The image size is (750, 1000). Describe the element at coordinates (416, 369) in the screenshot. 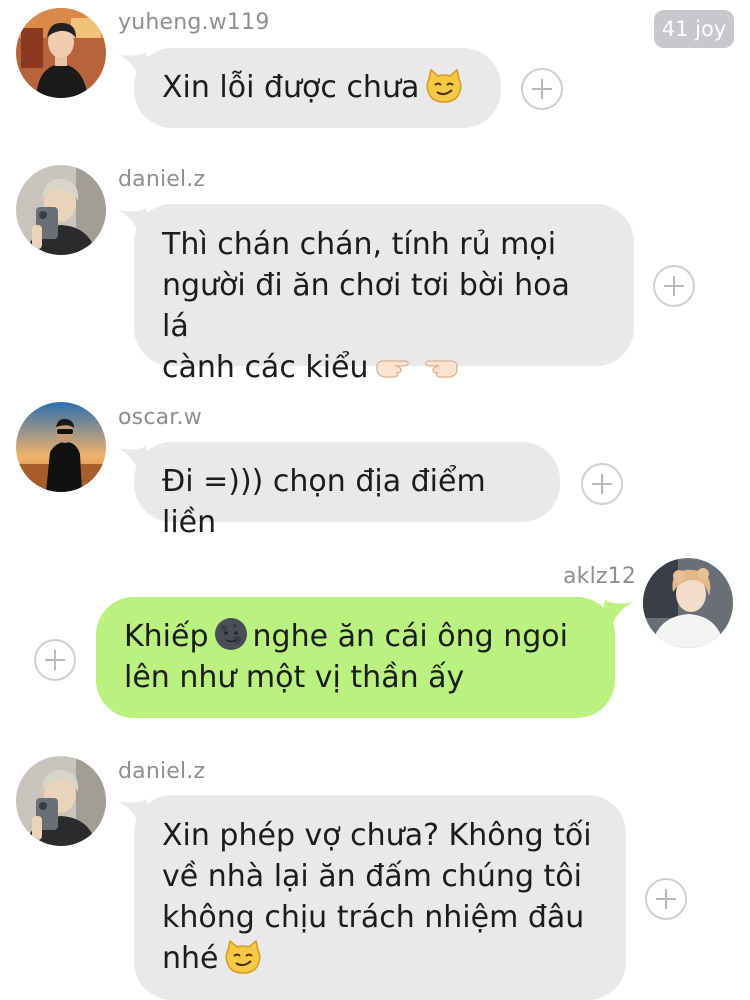

I see `pointing-hands-emoji-icon` at that location.